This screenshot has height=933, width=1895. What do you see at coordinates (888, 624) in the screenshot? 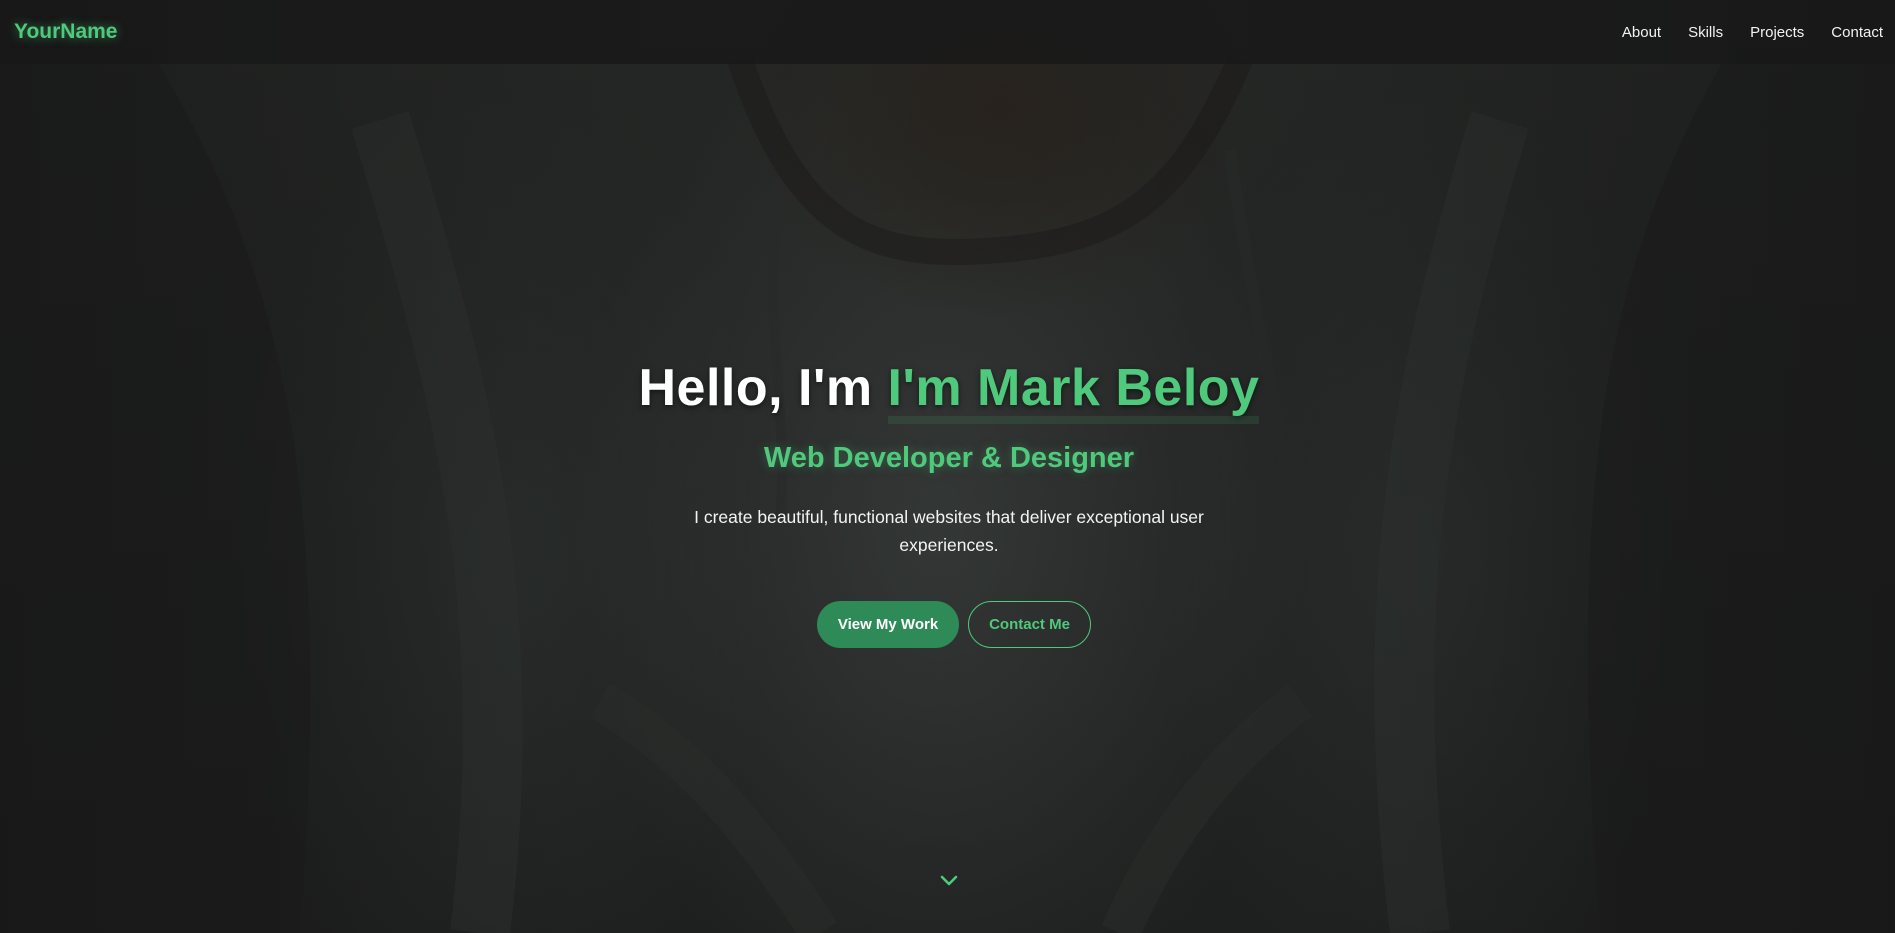
I see `view-my-work-button: View My Work` at bounding box center [888, 624].